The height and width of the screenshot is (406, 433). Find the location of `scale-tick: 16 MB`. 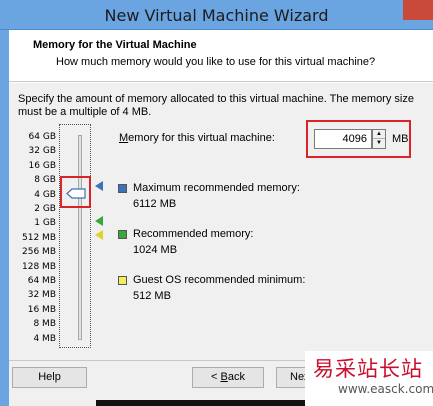

scale-tick: 16 MB is located at coordinates (41, 309).